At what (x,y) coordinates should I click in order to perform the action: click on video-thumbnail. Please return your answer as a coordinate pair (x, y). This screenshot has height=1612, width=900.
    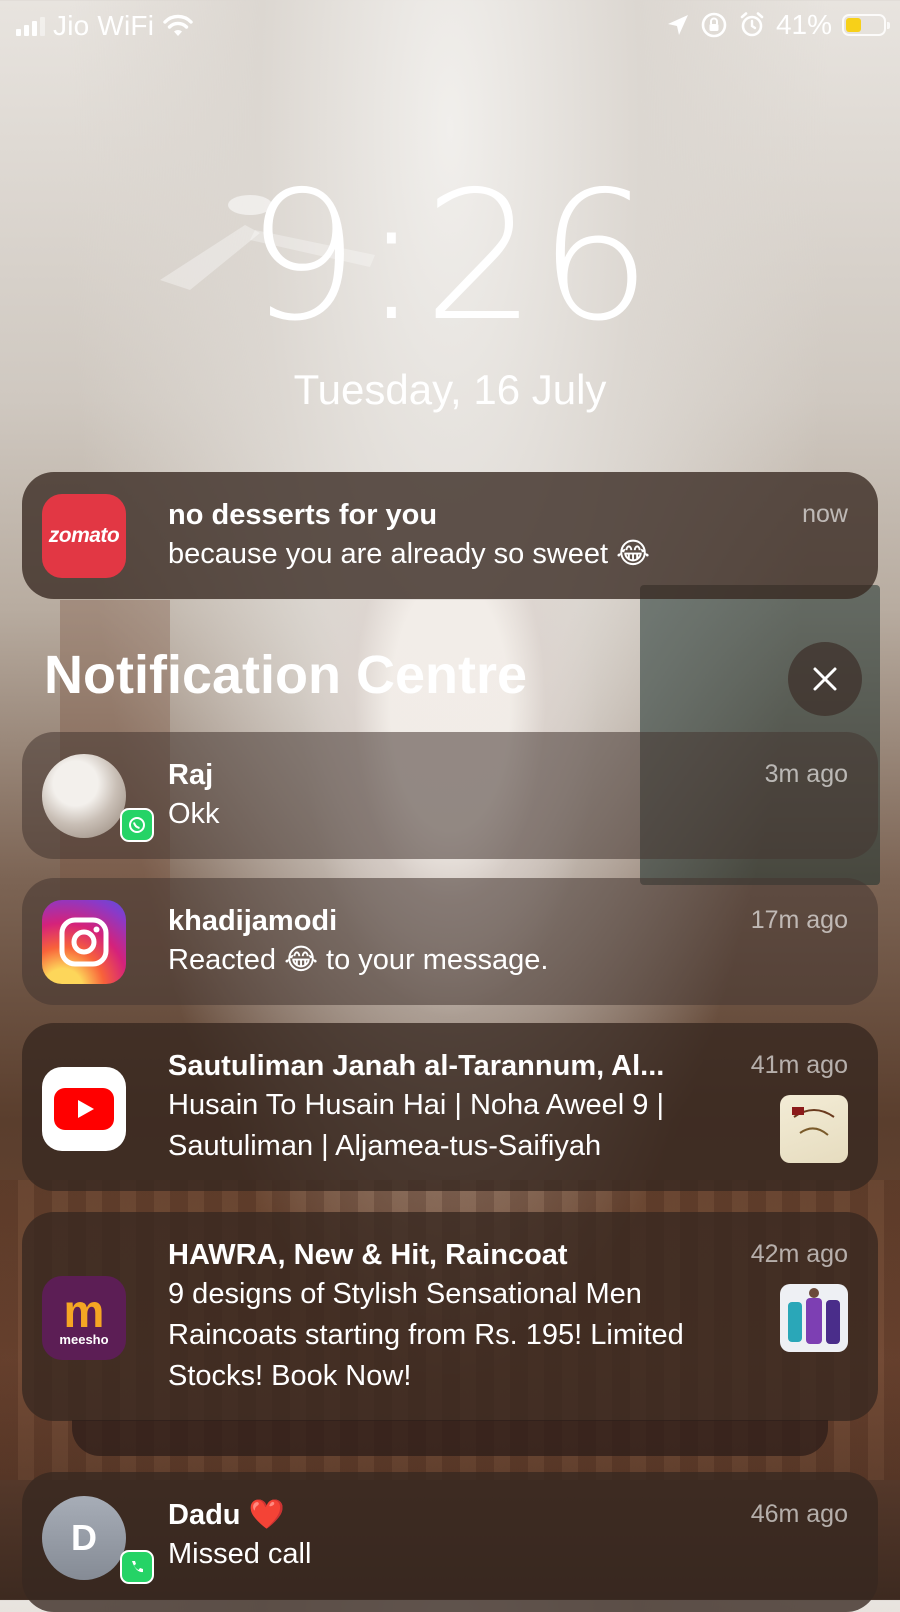
    Looking at the image, I should click on (814, 1129).